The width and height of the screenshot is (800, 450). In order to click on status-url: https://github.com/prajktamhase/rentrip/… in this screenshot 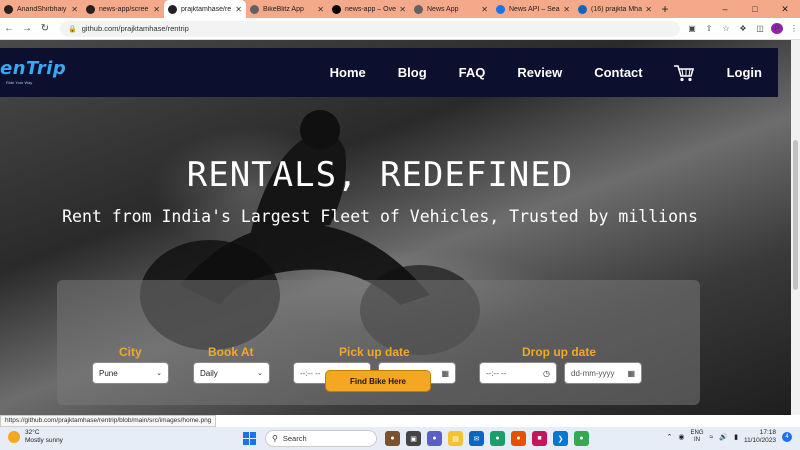, I will do `click(108, 421)`.